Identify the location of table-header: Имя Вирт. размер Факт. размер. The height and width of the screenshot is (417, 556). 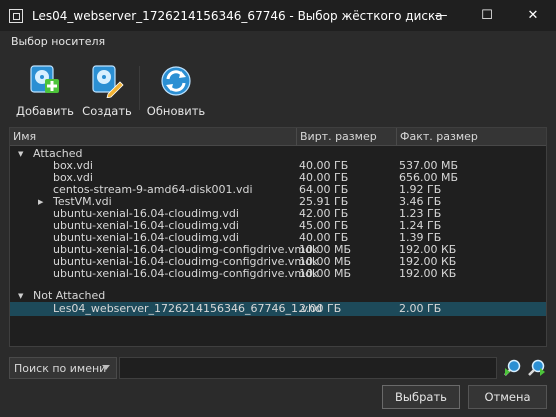
(278, 137).